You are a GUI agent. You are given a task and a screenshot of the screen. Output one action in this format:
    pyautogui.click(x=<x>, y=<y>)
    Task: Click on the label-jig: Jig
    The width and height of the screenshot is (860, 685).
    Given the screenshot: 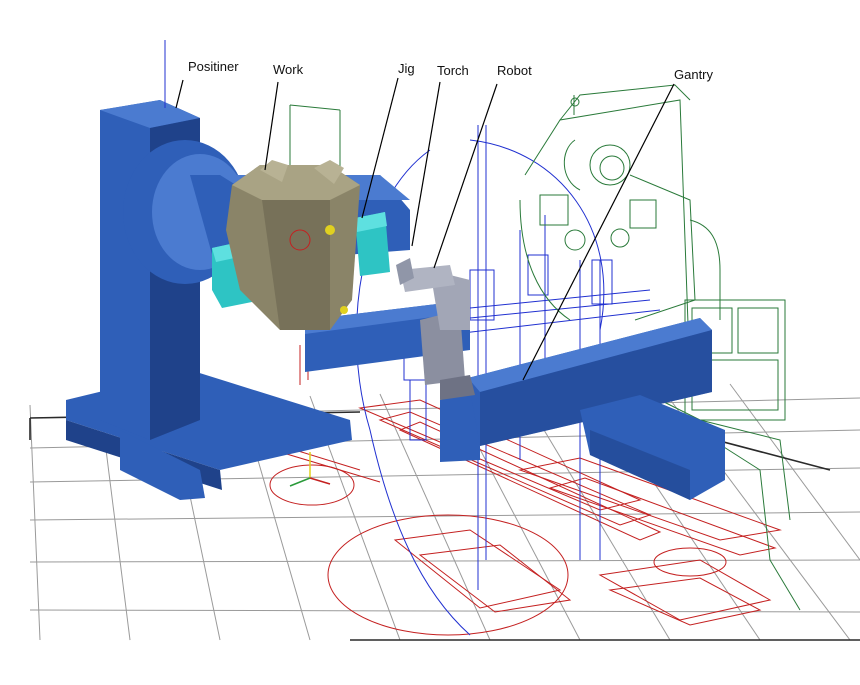 What is the action you would take?
    pyautogui.click(x=406, y=68)
    